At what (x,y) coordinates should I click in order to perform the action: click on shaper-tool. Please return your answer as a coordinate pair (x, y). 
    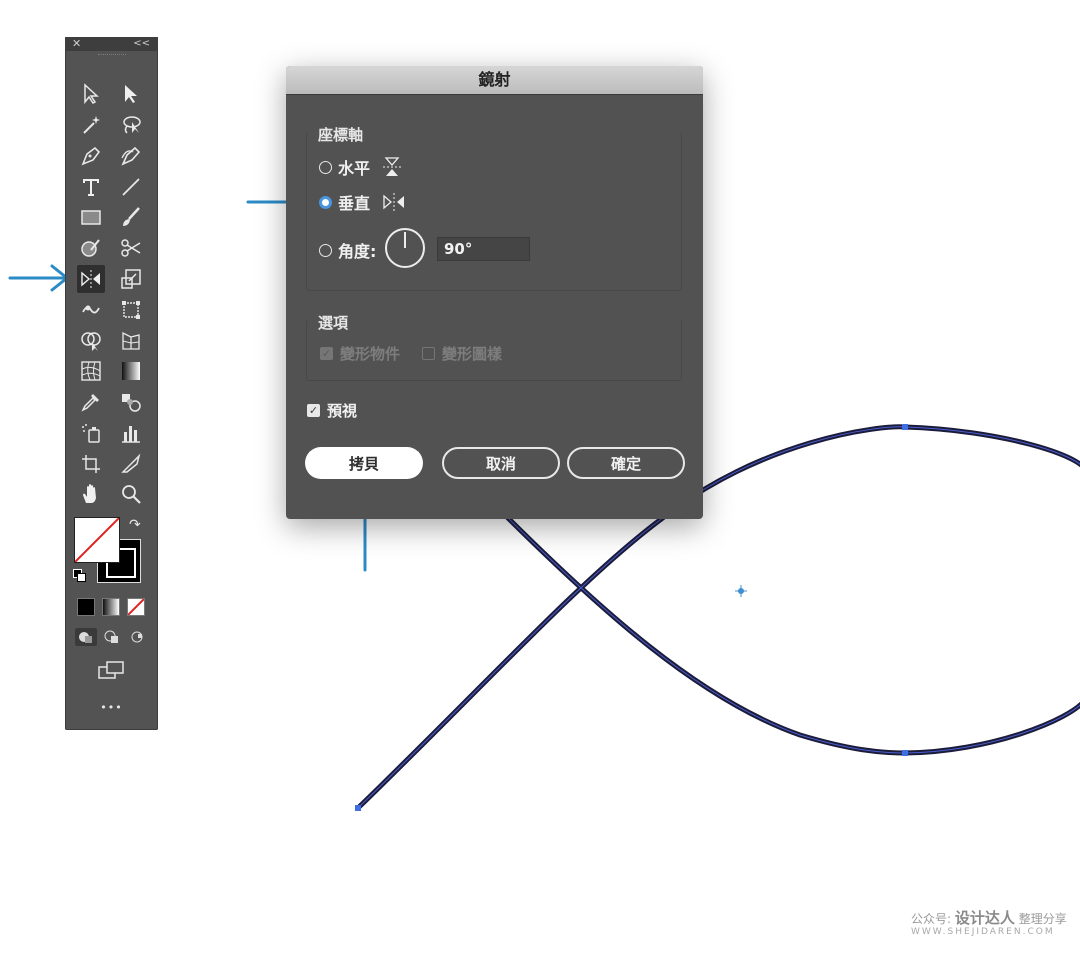
    Looking at the image, I should click on (91, 248).